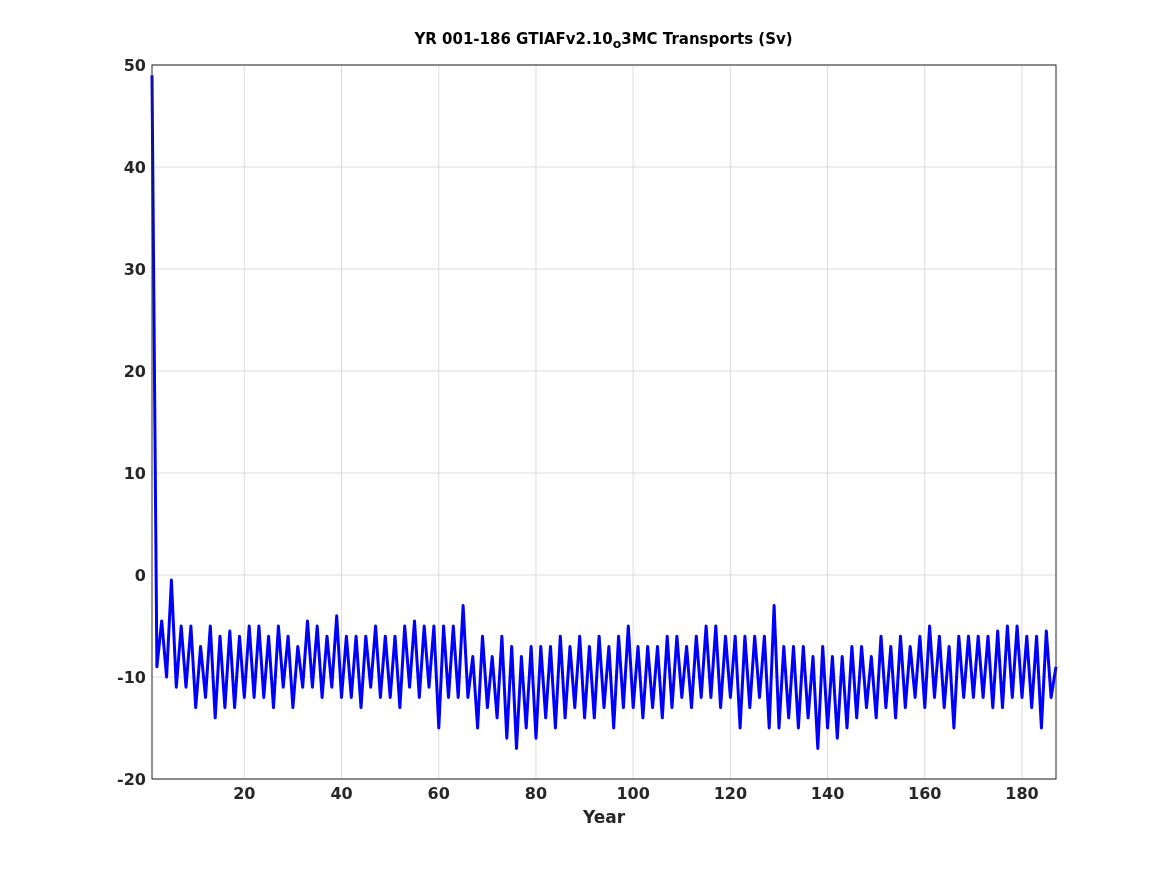 This screenshot has height=875, width=1167. What do you see at coordinates (603, 41) in the screenshot?
I see `chart-title: YR 001-186 GTIAFv2.10$_{o}$3MC Transports (Sv)` at bounding box center [603, 41].